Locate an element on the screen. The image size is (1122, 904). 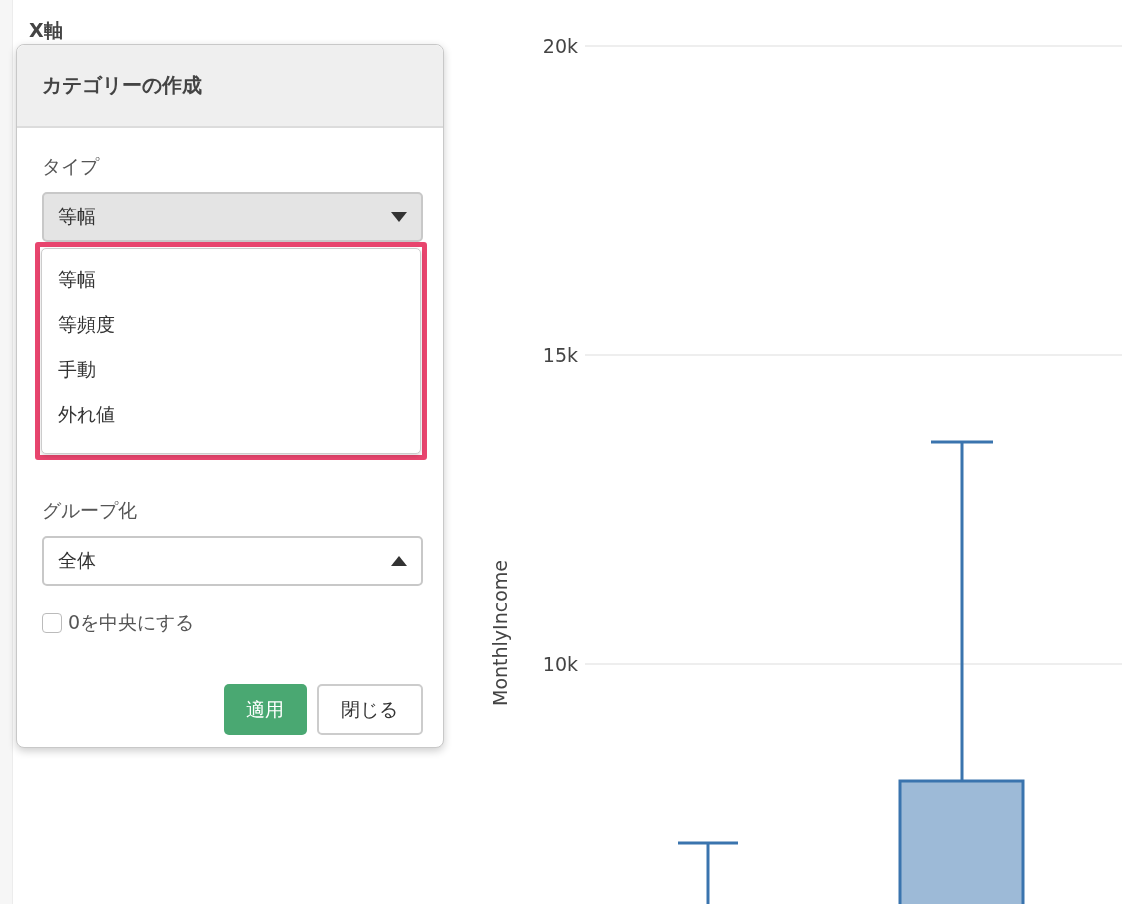
axis-tick-label: 10k is located at coordinates (560, 664).